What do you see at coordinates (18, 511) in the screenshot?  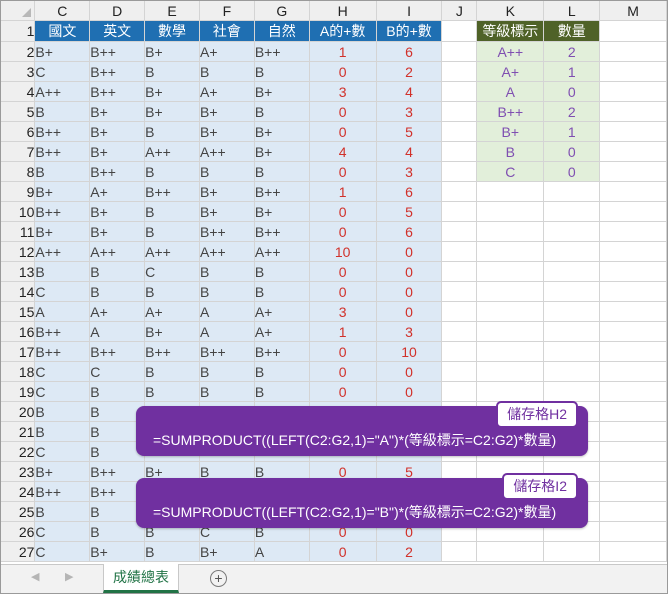 I see `row-header: 25` at bounding box center [18, 511].